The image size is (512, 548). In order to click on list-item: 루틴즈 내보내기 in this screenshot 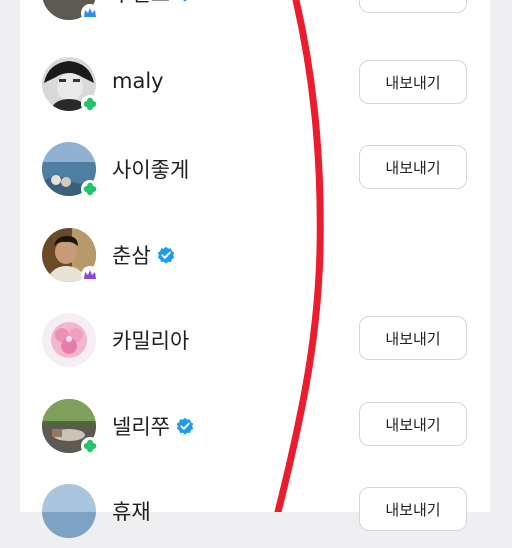, I will do `click(255, 15)`.